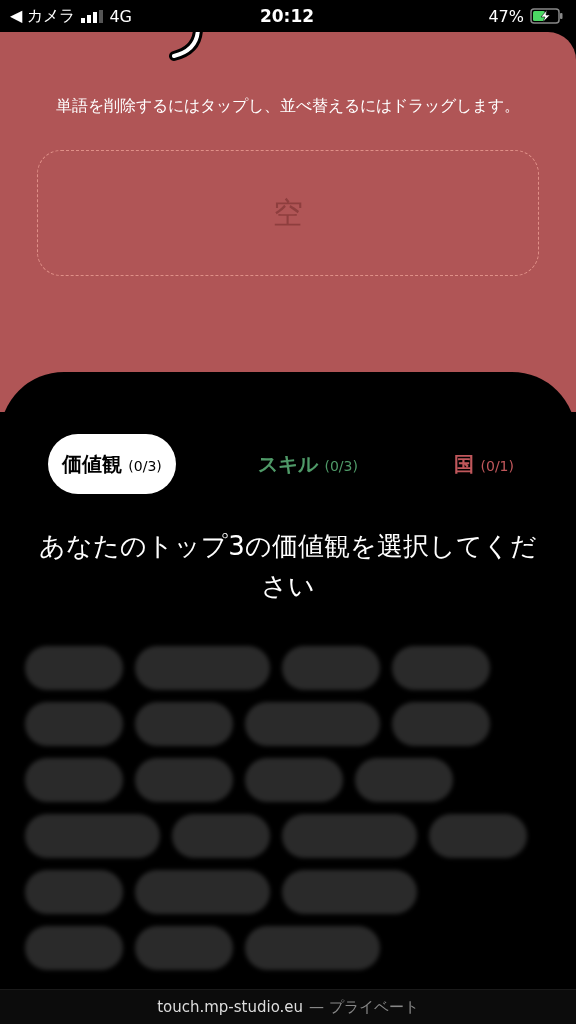 The image size is (576, 1024). What do you see at coordinates (287, 16) in the screenshot?
I see `clock-time: 20:12` at bounding box center [287, 16].